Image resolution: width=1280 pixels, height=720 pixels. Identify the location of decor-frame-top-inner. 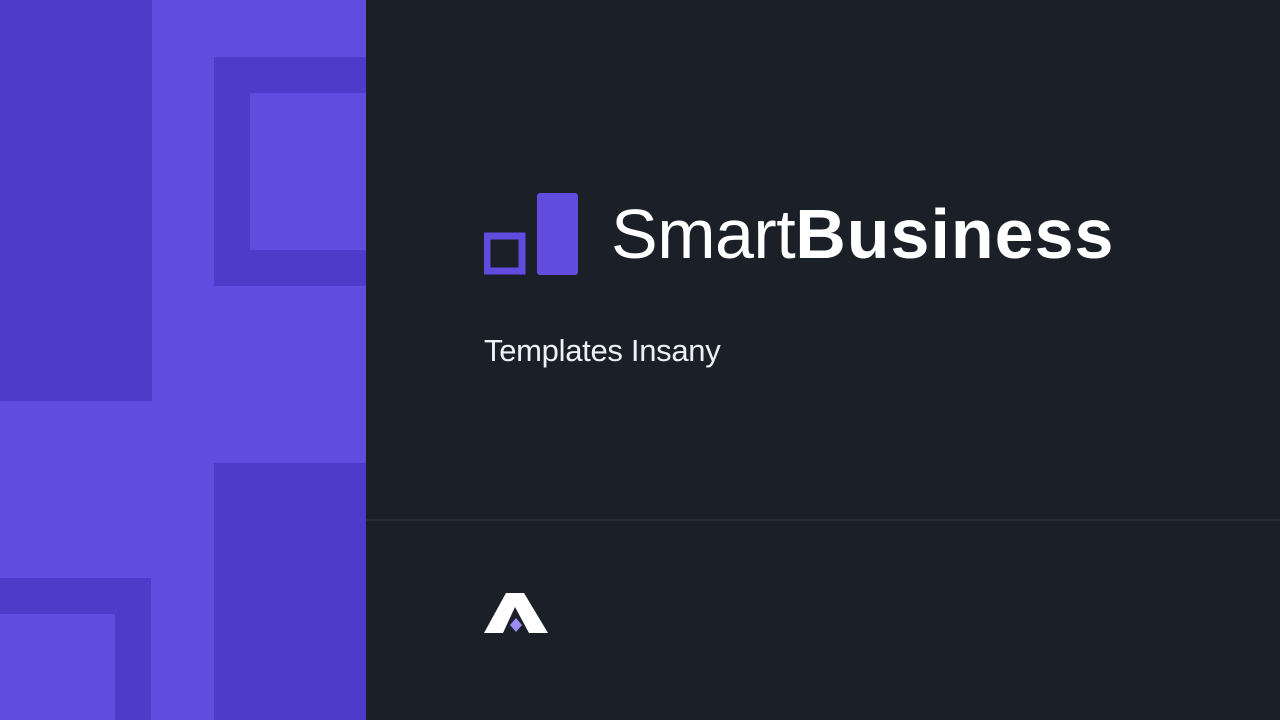
(308, 171).